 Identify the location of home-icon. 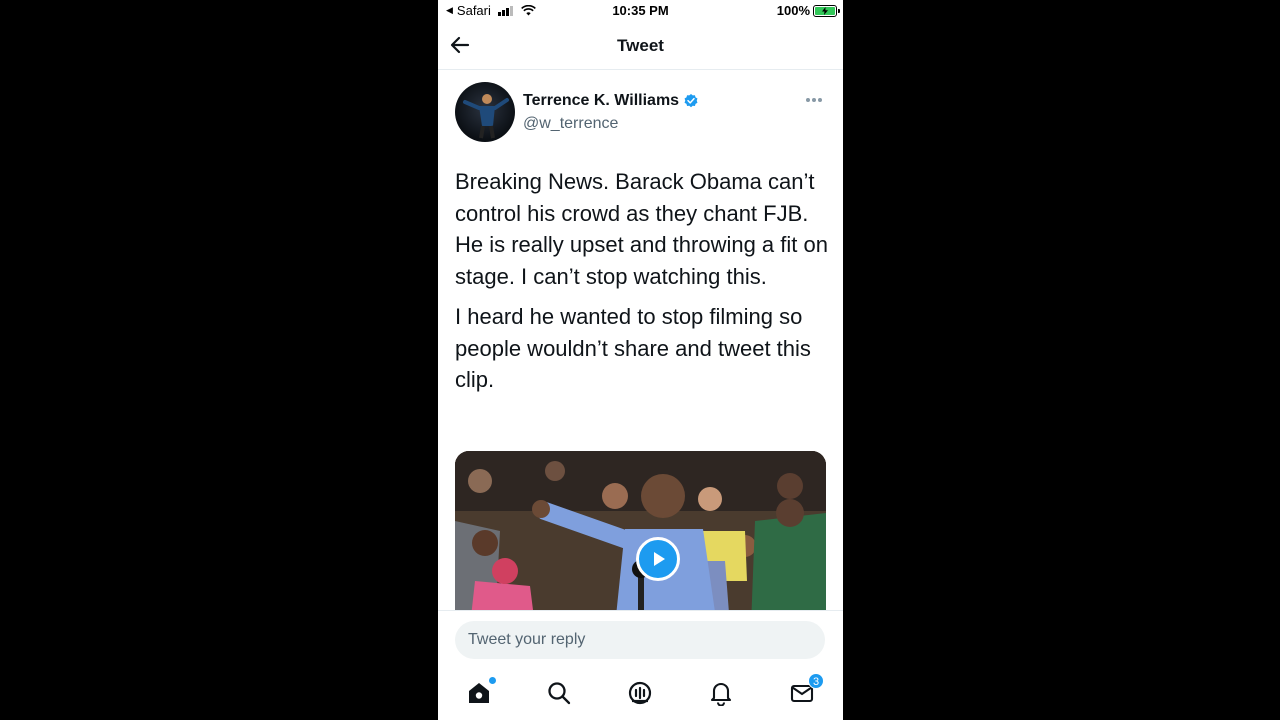
(479, 693).